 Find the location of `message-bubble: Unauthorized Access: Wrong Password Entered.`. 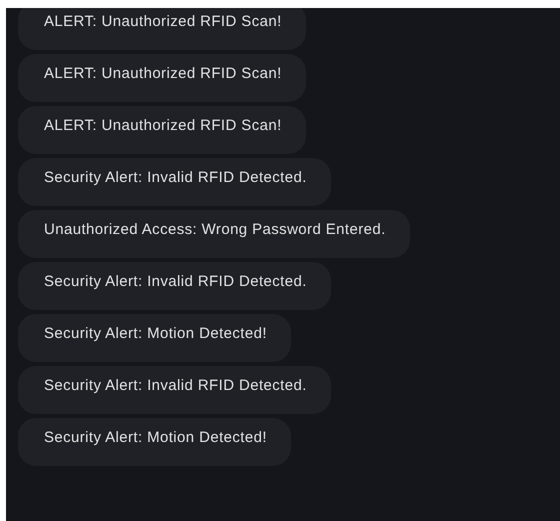

message-bubble: Unauthorized Access: Wrong Password Entered. is located at coordinates (214, 234).